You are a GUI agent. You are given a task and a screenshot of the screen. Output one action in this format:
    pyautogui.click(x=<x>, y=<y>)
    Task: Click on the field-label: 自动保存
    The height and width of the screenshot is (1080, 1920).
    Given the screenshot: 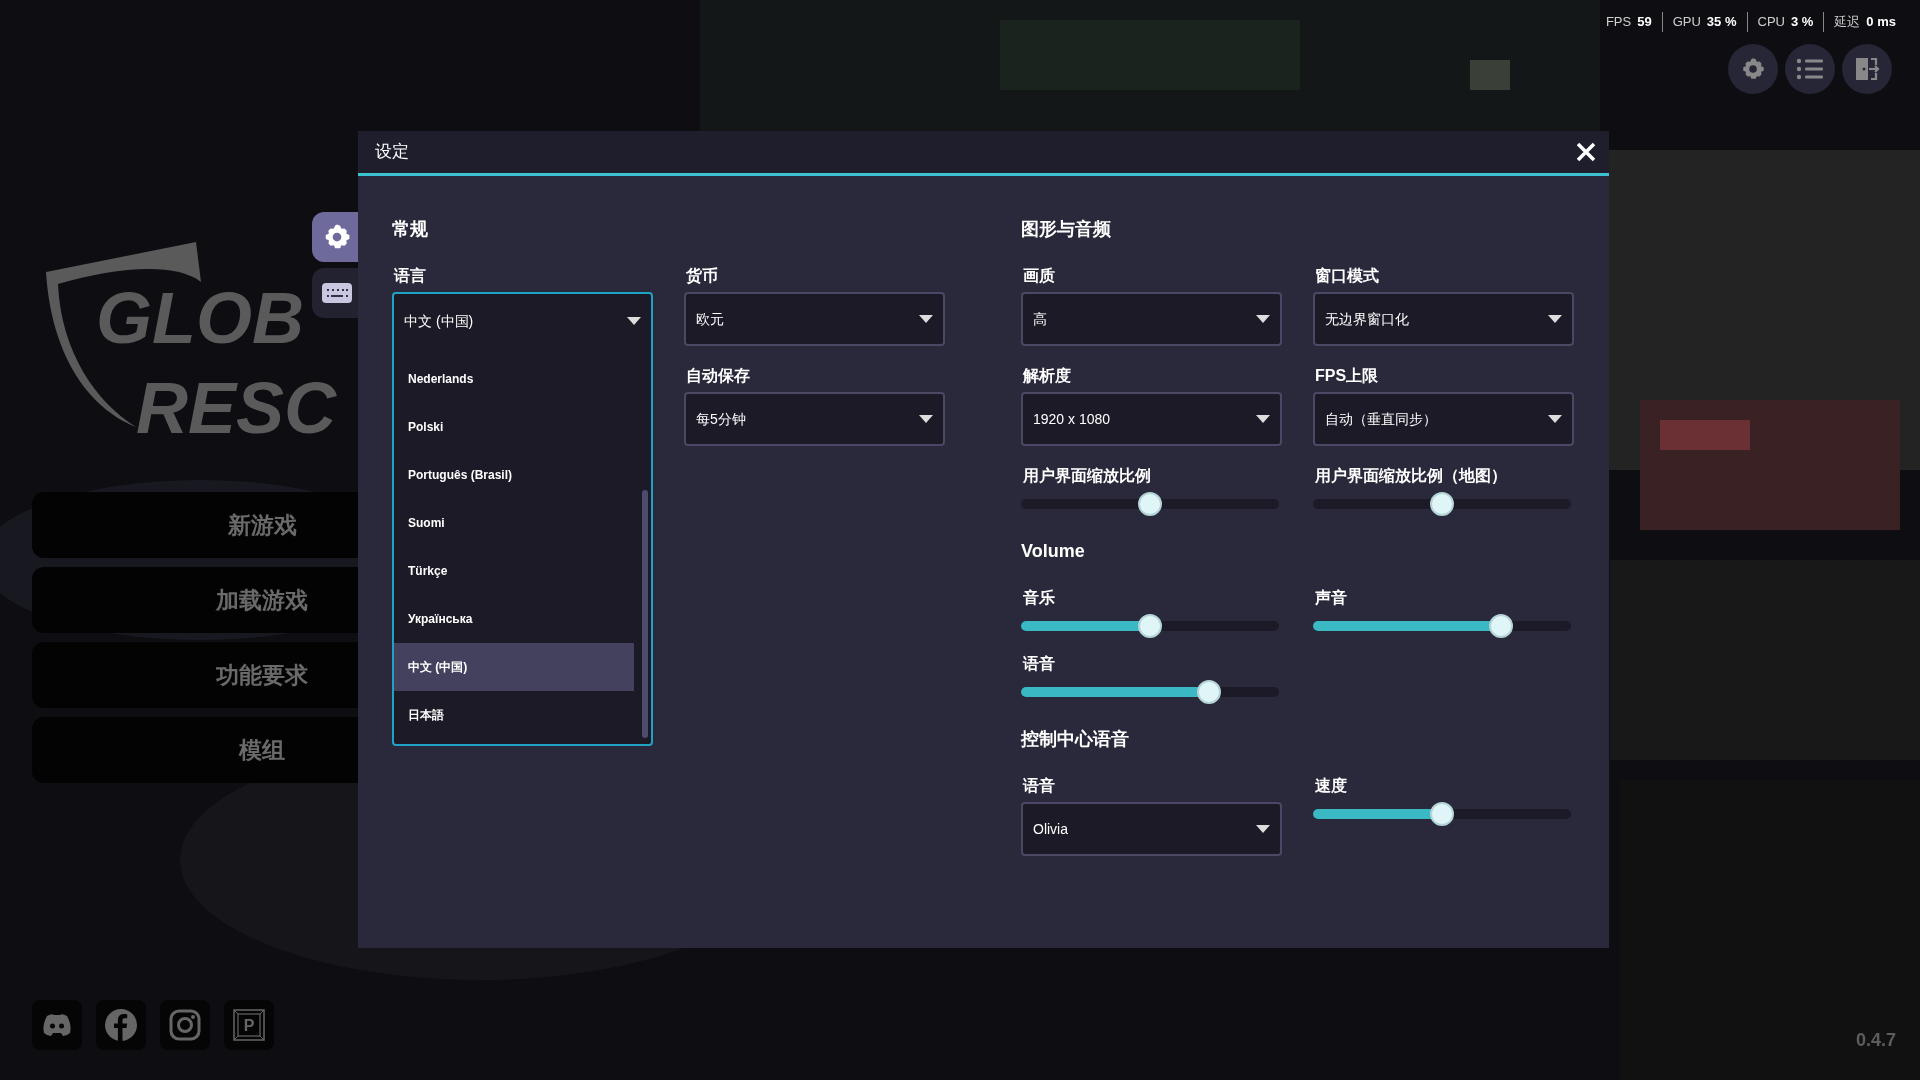 What is the action you would take?
    pyautogui.click(x=718, y=376)
    